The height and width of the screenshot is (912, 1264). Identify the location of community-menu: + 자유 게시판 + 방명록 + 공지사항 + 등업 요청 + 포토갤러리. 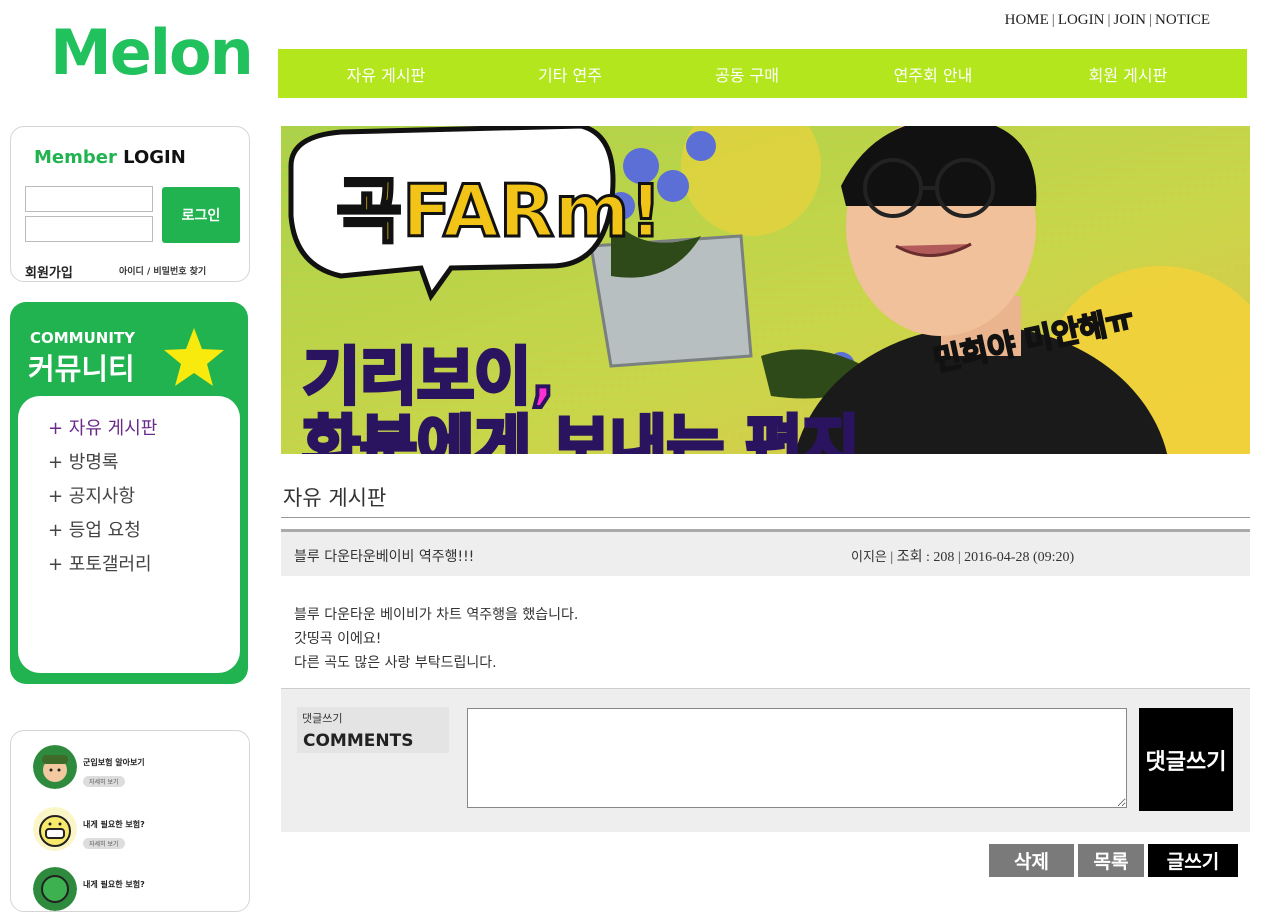
(129, 534).